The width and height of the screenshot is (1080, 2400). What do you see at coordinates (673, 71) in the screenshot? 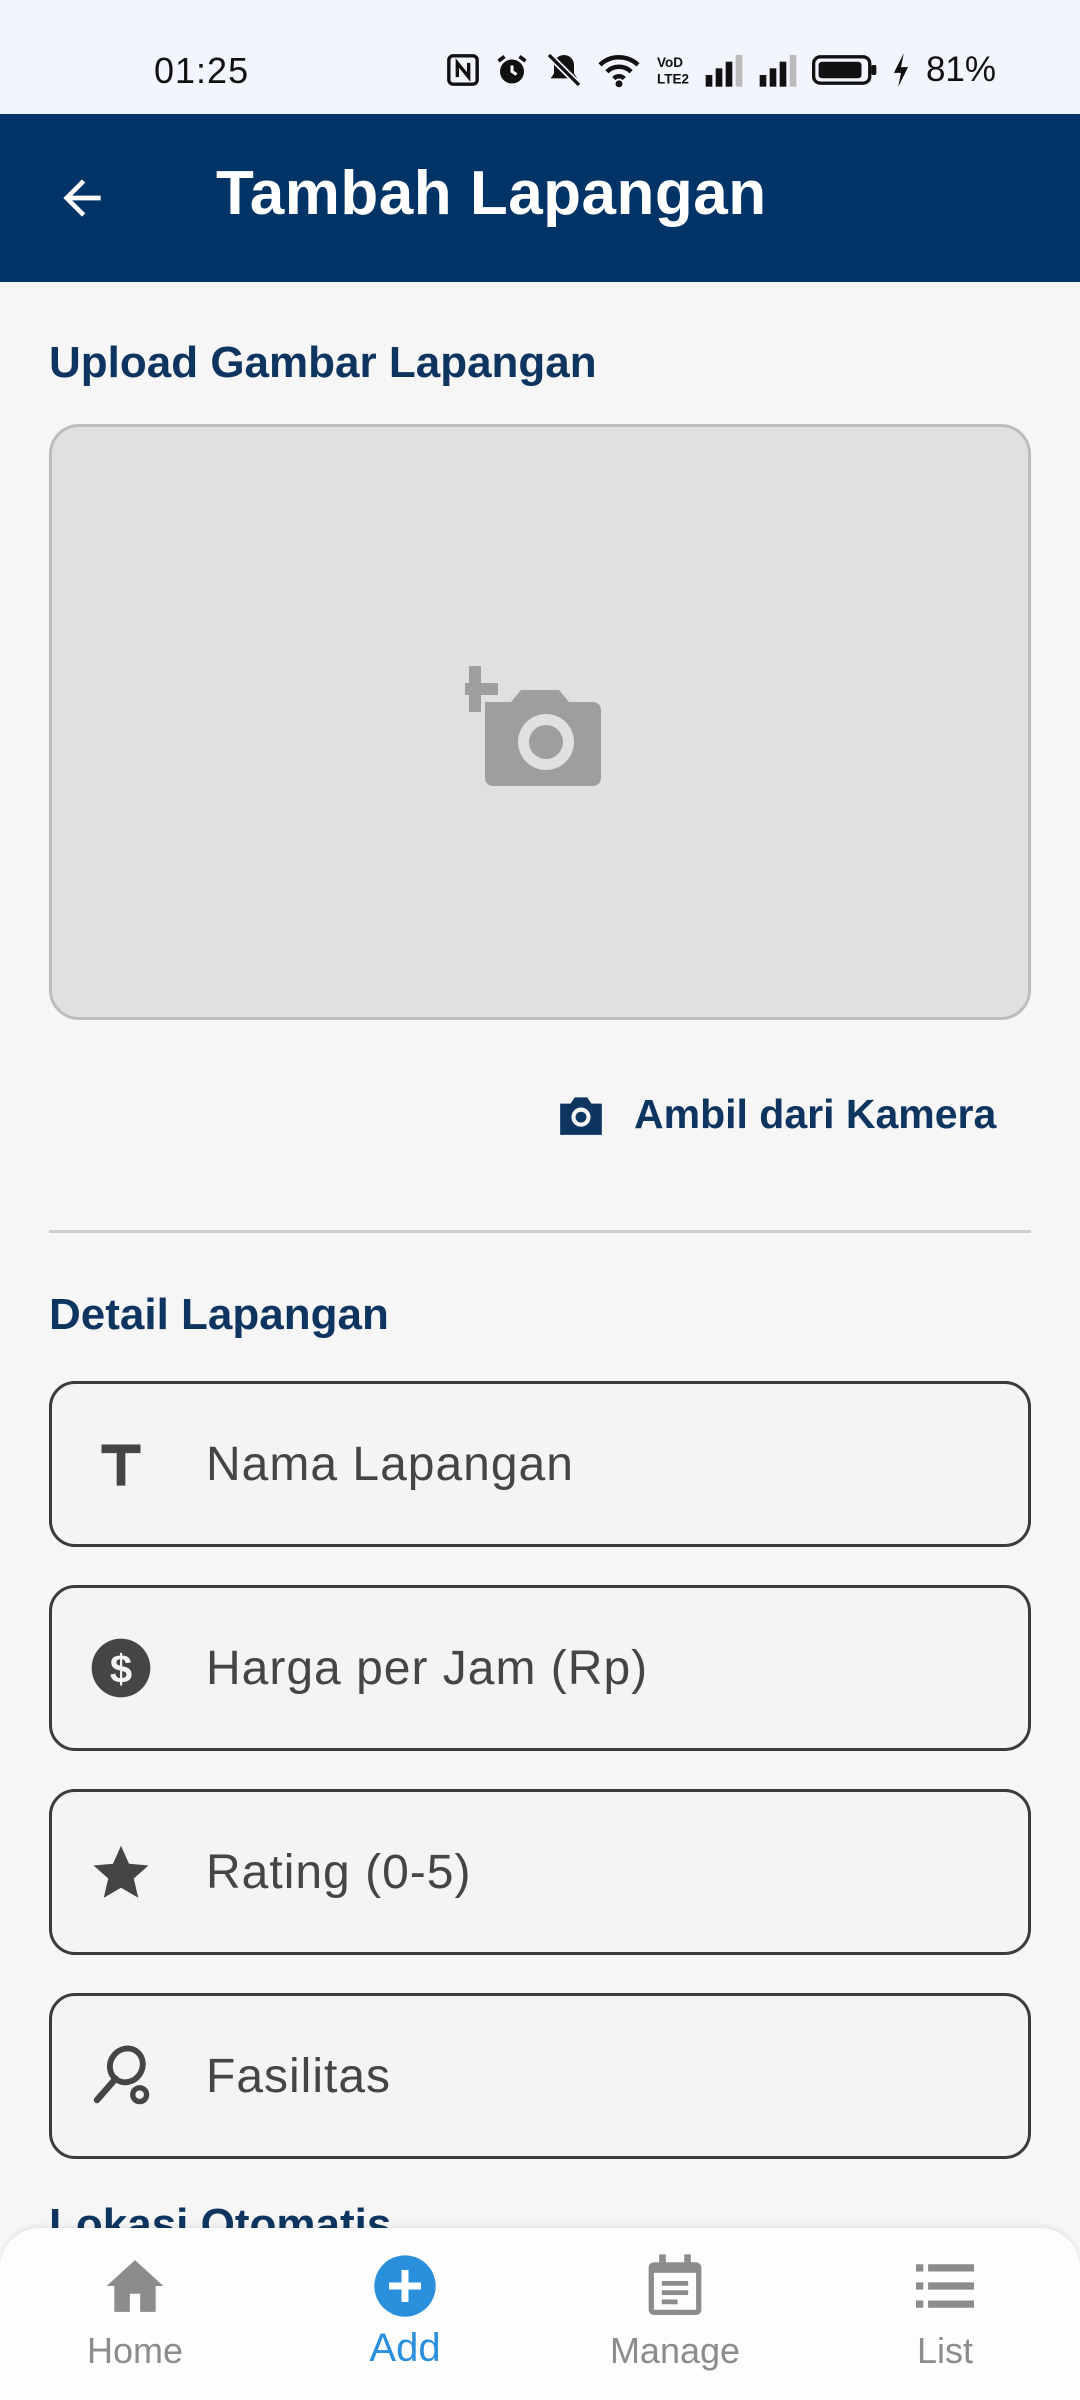
I see `volte-icon: VoD LTE2` at bounding box center [673, 71].